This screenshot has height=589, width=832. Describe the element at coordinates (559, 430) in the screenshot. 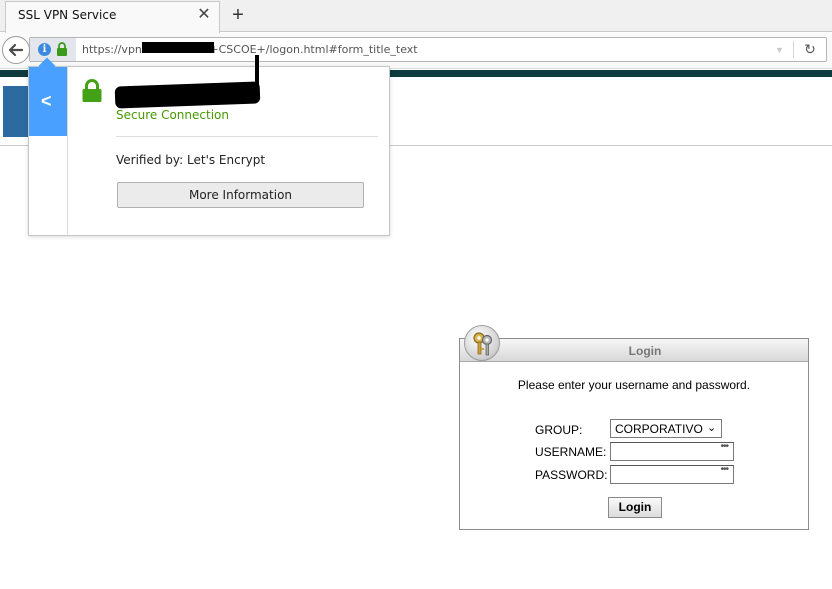

I see `group-label: GROUP:` at that location.